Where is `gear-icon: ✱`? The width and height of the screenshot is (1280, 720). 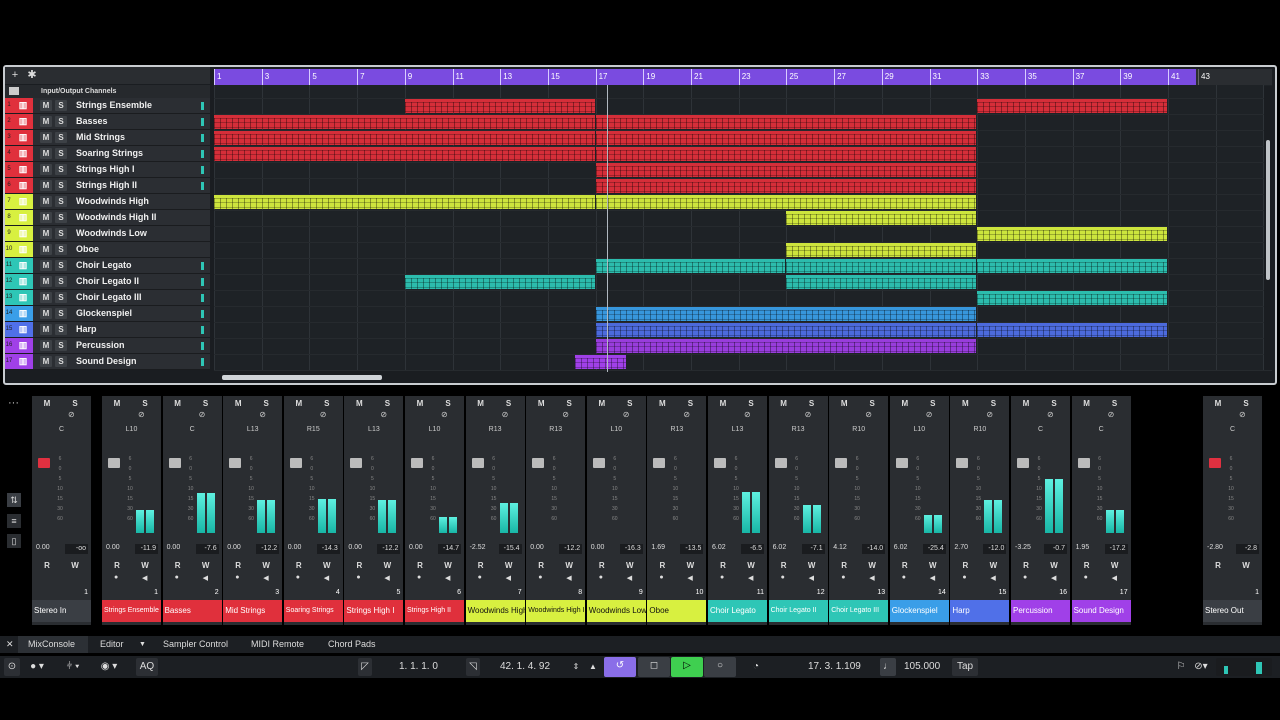 gear-icon: ✱ is located at coordinates (32, 75).